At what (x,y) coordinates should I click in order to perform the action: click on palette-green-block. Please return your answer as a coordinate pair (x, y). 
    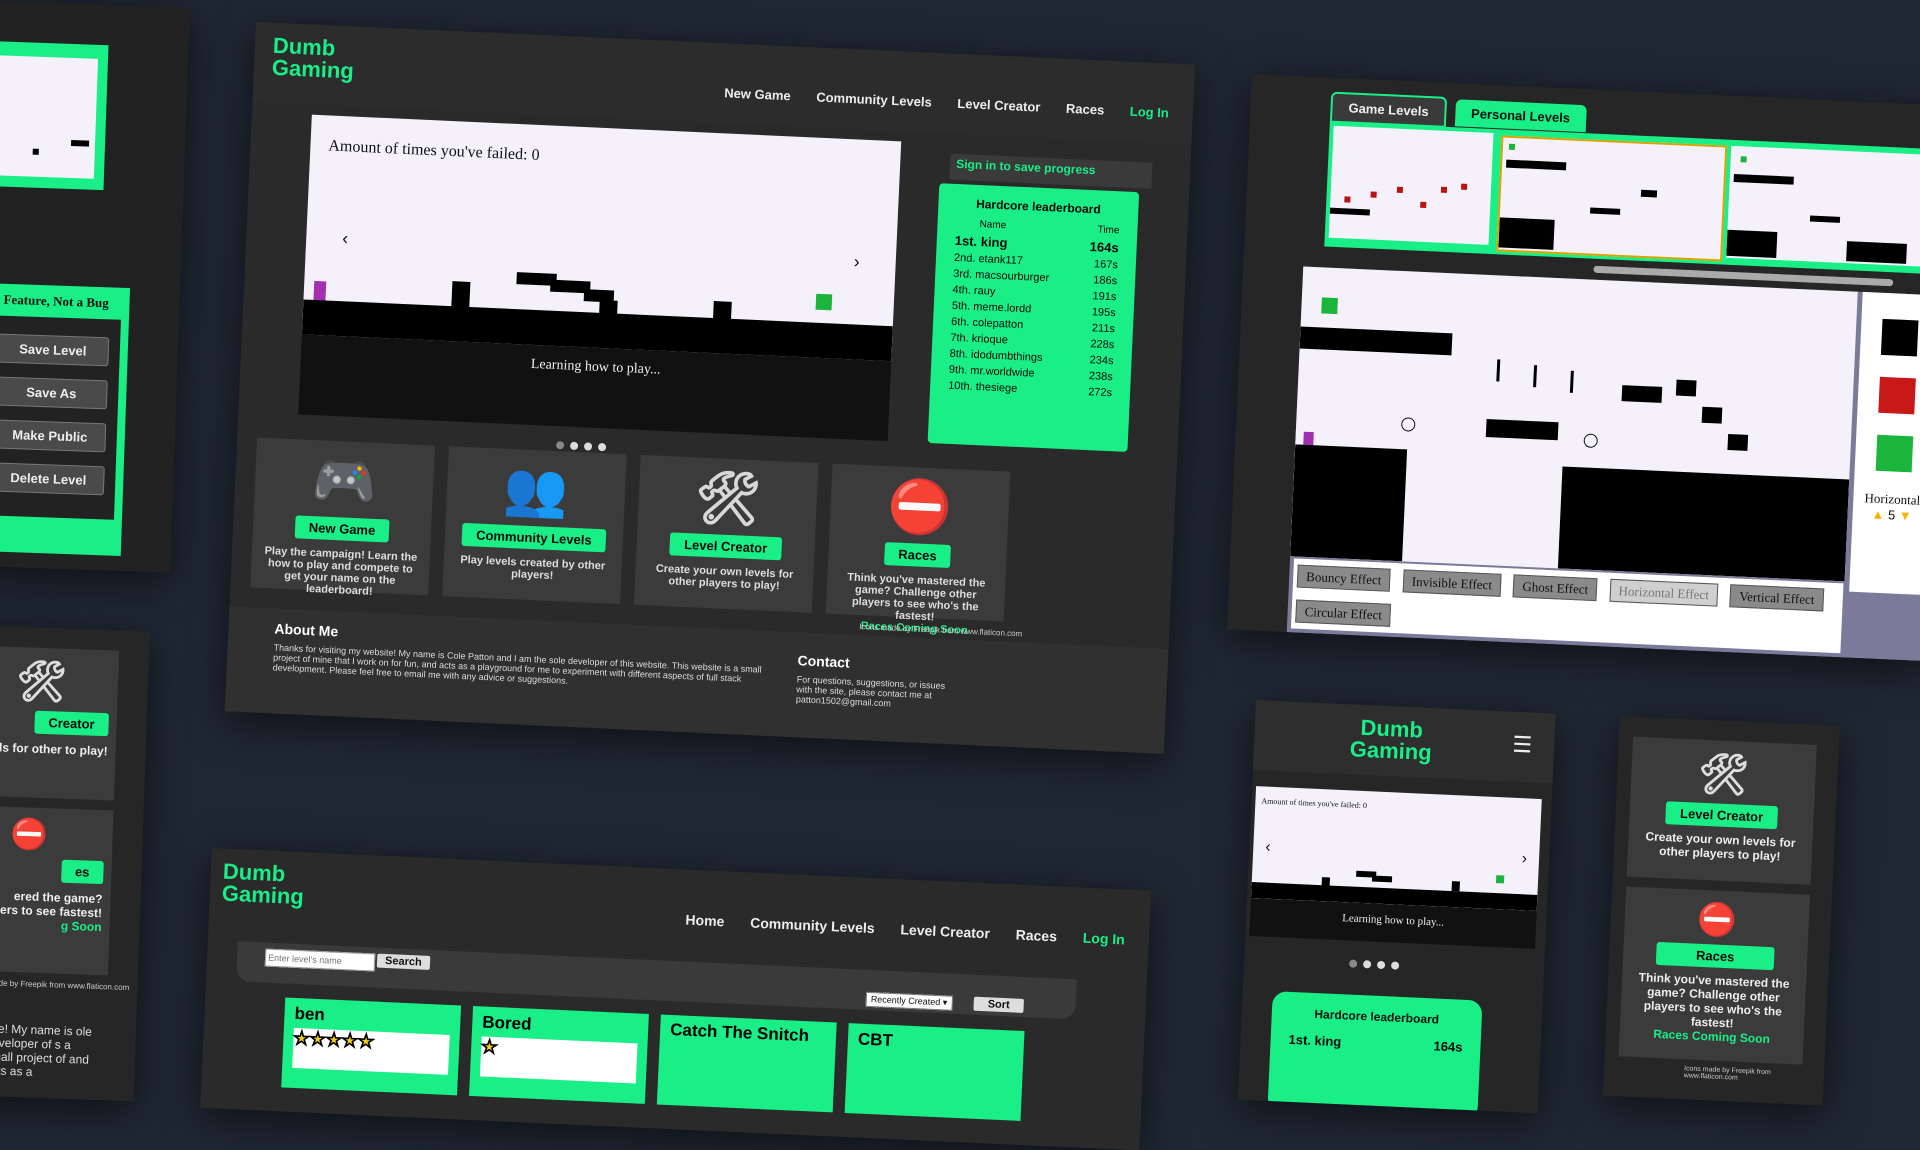
    Looking at the image, I should click on (1894, 453).